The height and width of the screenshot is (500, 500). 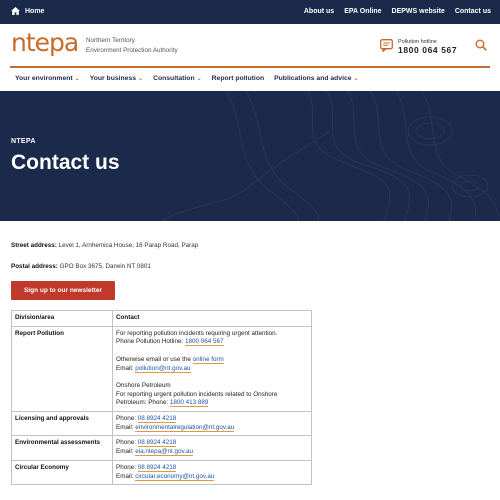 I want to click on postal-address-value: GPO Box 3675, Darwin NT 0801, so click(x=104, y=266).